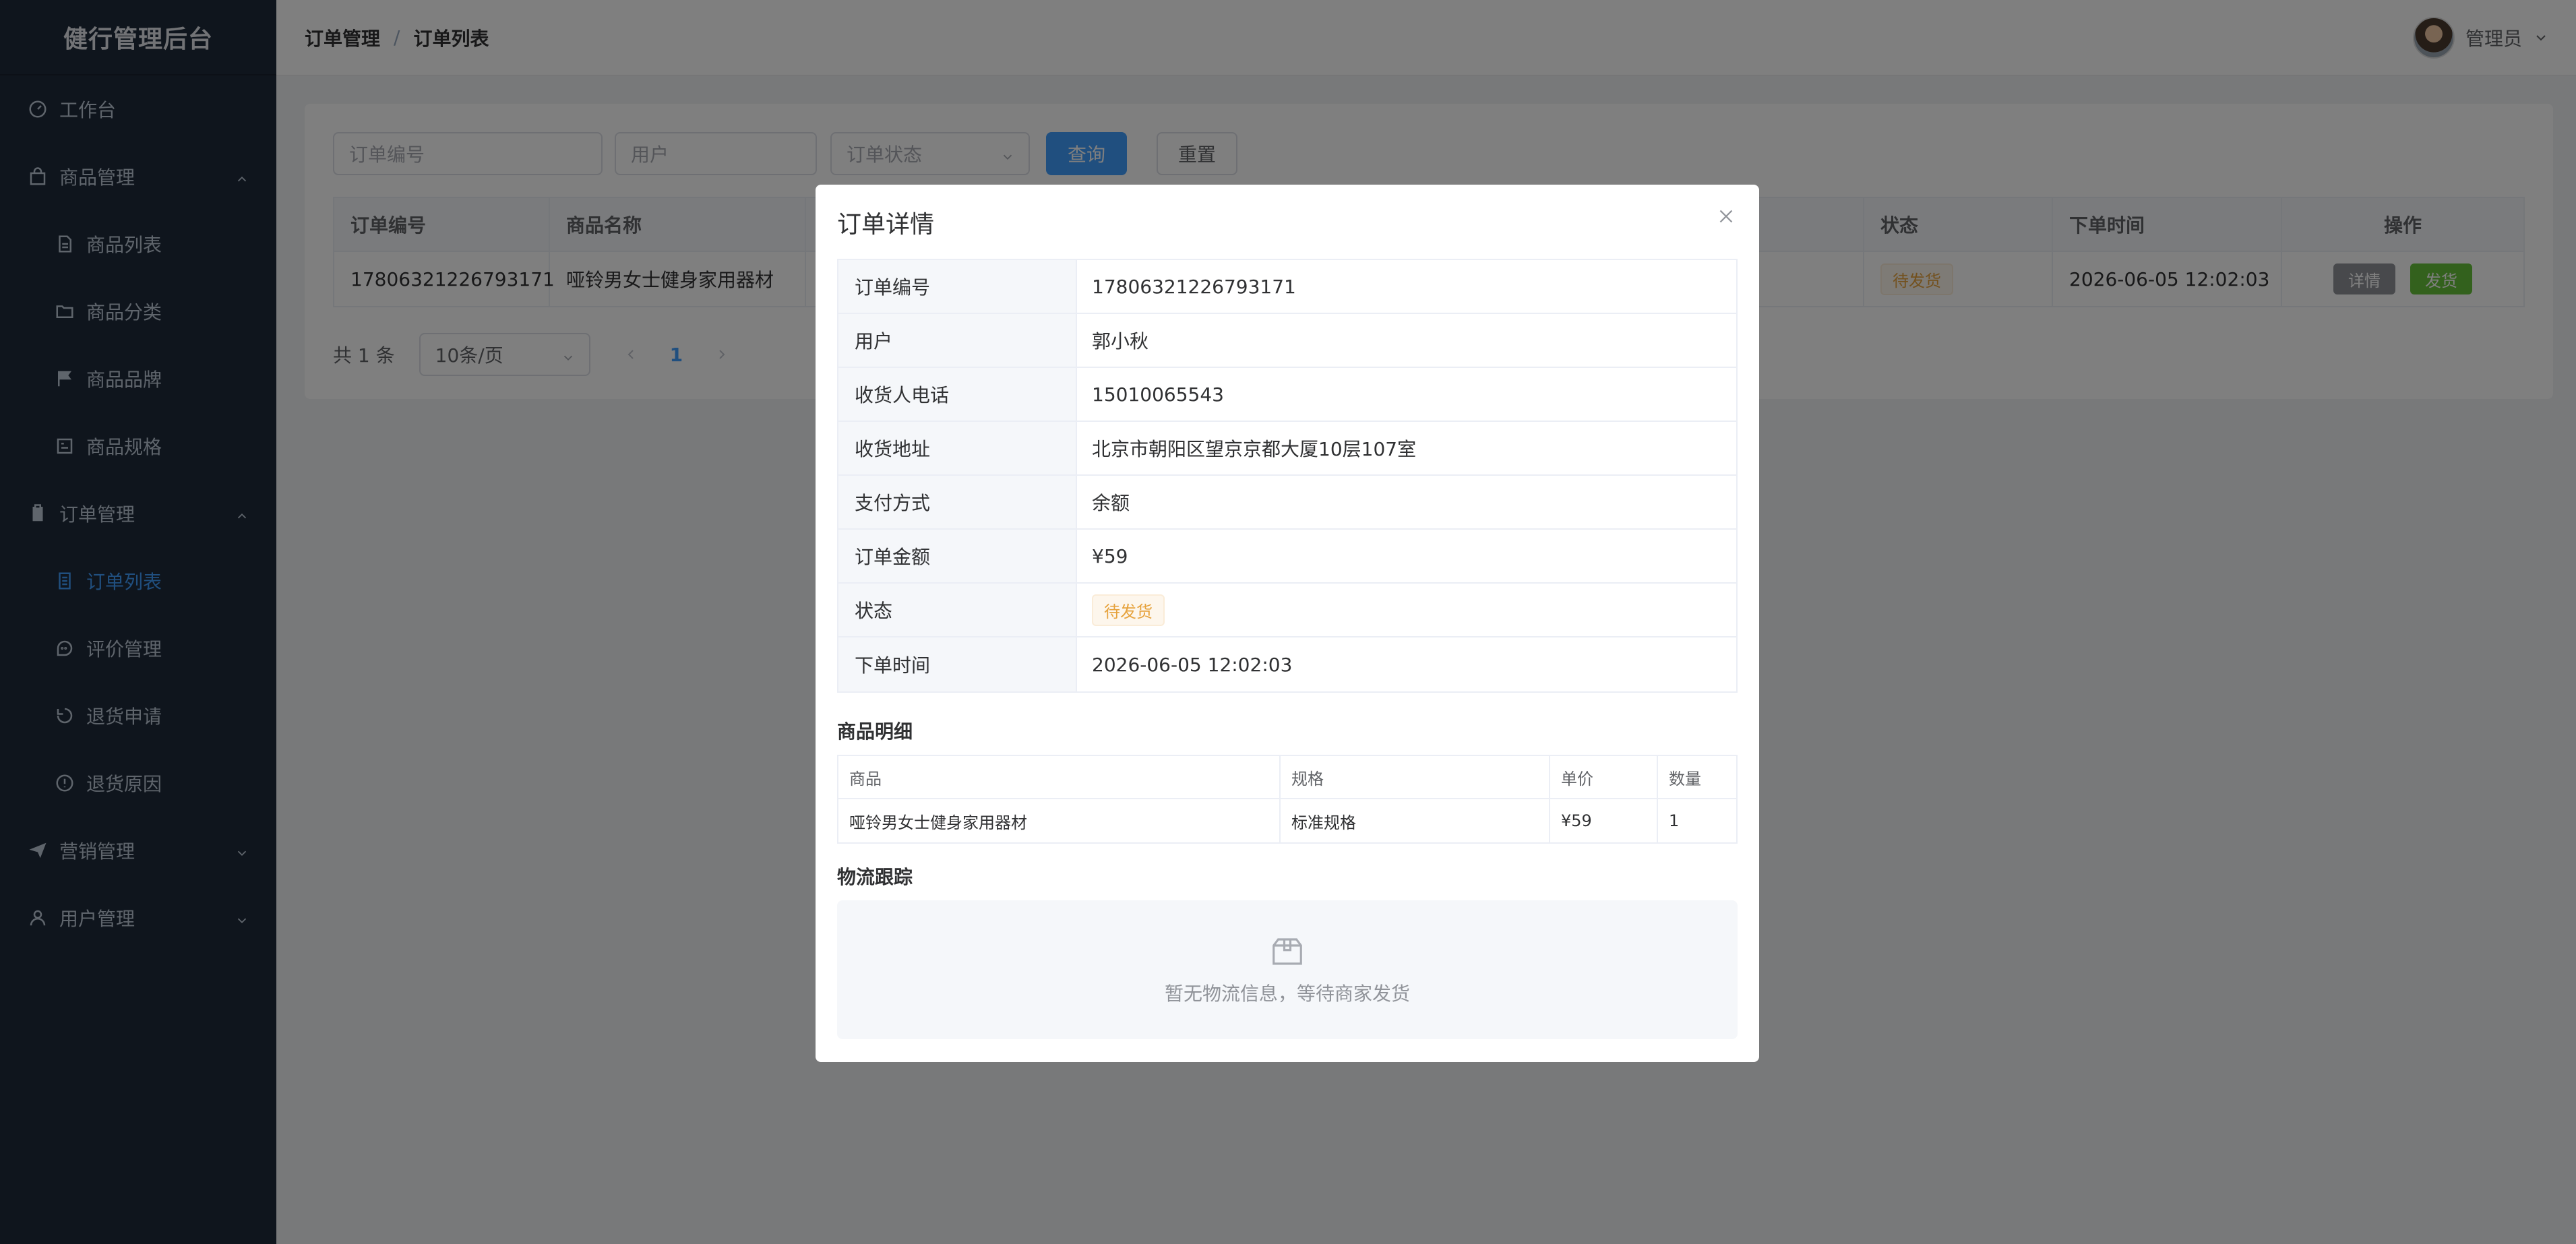  I want to click on desc-value: 余额, so click(1111, 503).